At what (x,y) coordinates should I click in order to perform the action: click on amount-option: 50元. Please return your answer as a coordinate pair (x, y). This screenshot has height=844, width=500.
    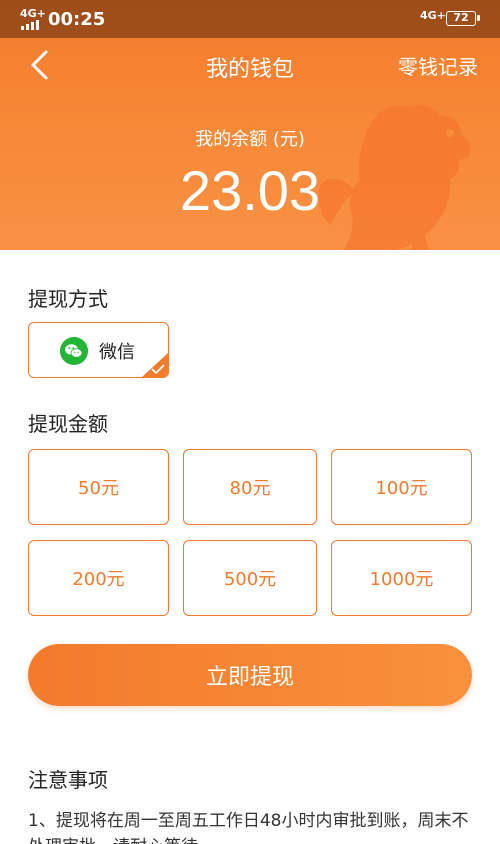
    Looking at the image, I should click on (98, 487).